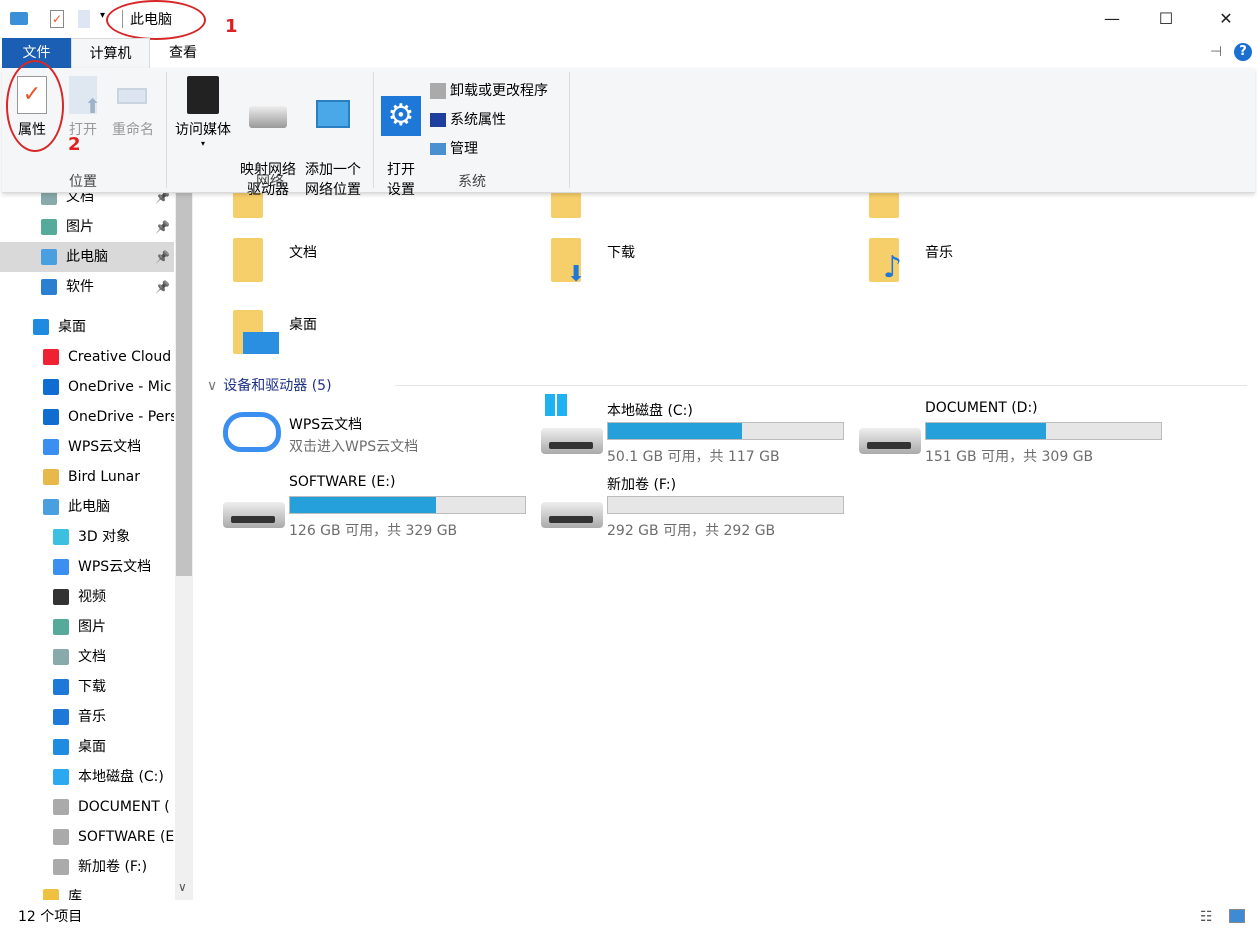  Describe the element at coordinates (105, 447) in the screenshot. I see `sidebar-item-label: WPS云文档` at that location.